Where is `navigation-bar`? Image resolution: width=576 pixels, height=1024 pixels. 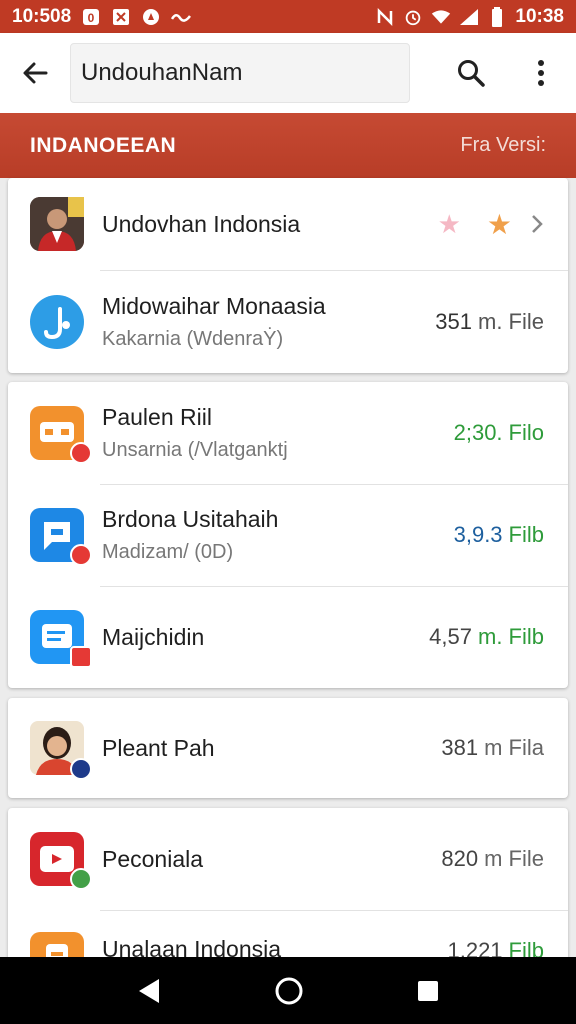
navigation-bar is located at coordinates (288, 990).